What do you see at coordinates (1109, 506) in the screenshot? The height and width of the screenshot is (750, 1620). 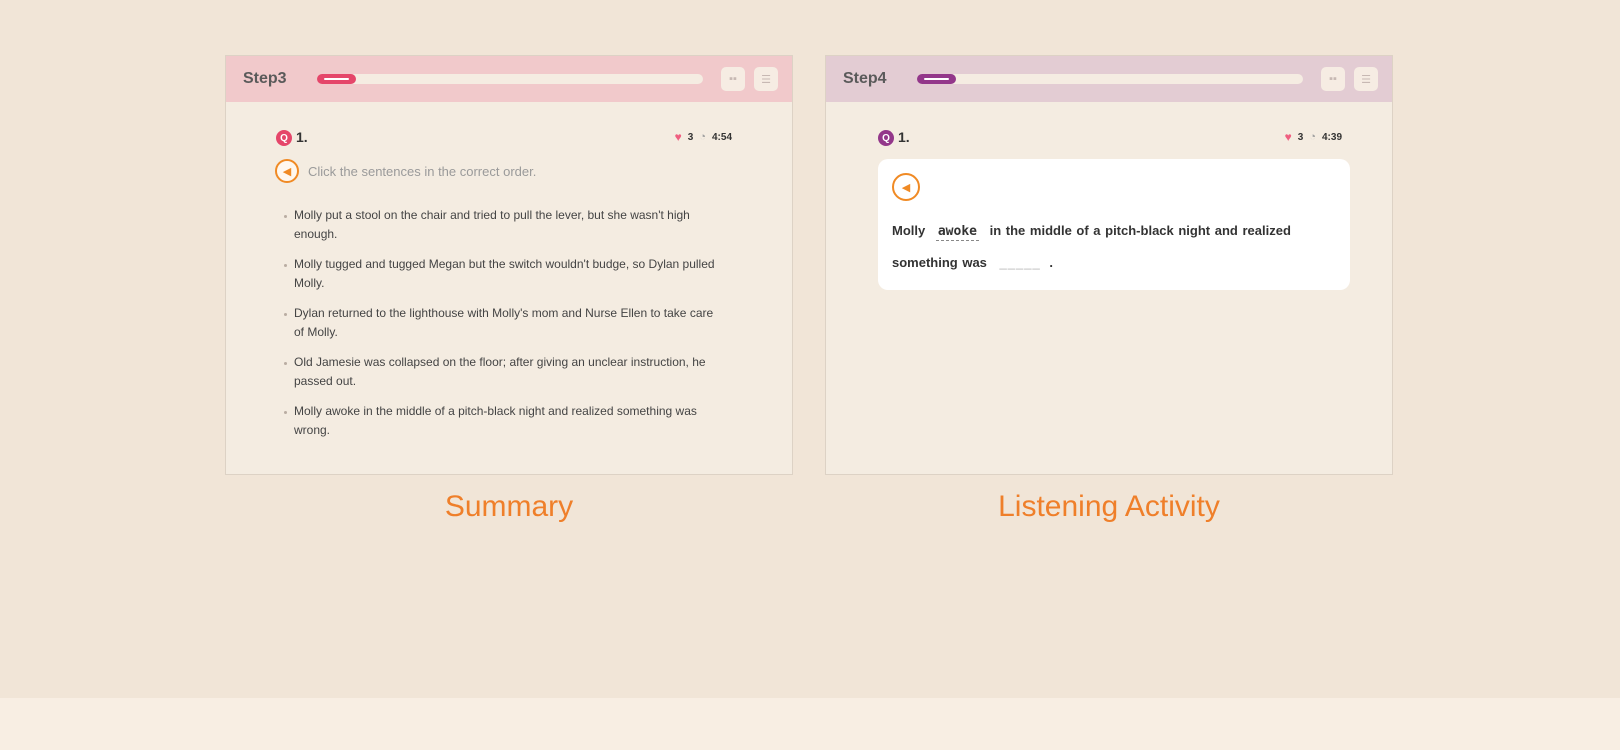 I see `listening-caption: Listening Activity` at bounding box center [1109, 506].